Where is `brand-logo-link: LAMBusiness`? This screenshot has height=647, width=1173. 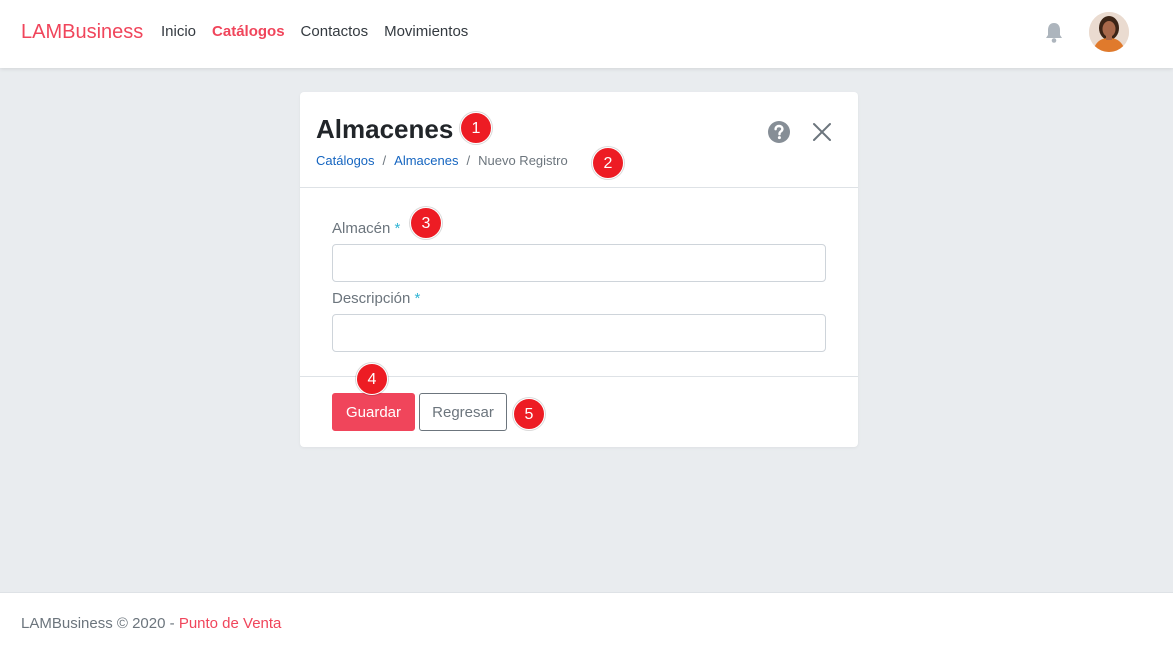
brand-logo-link: LAMBusiness is located at coordinates (82, 32).